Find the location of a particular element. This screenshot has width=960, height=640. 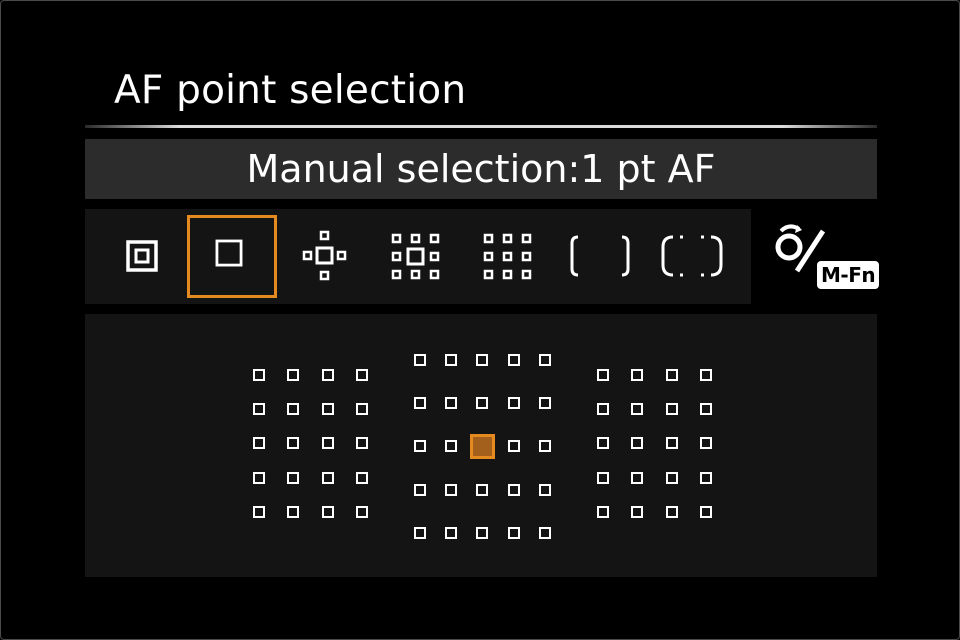

auto-selection-af-icon is located at coordinates (692, 256).